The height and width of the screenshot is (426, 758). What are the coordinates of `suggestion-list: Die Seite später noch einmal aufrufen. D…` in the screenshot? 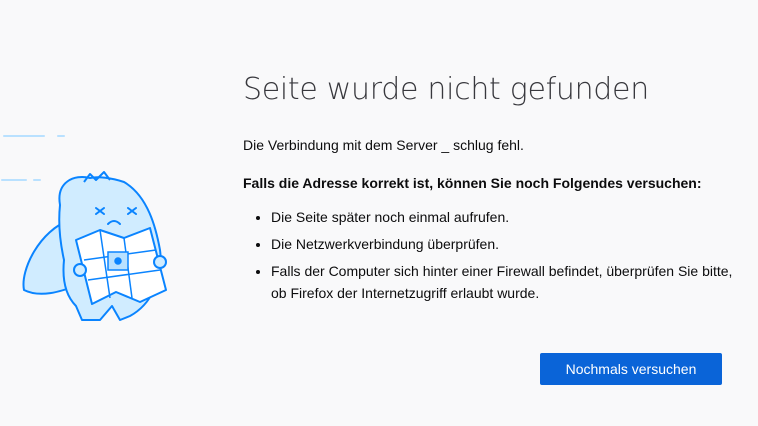 It's located at (488, 255).